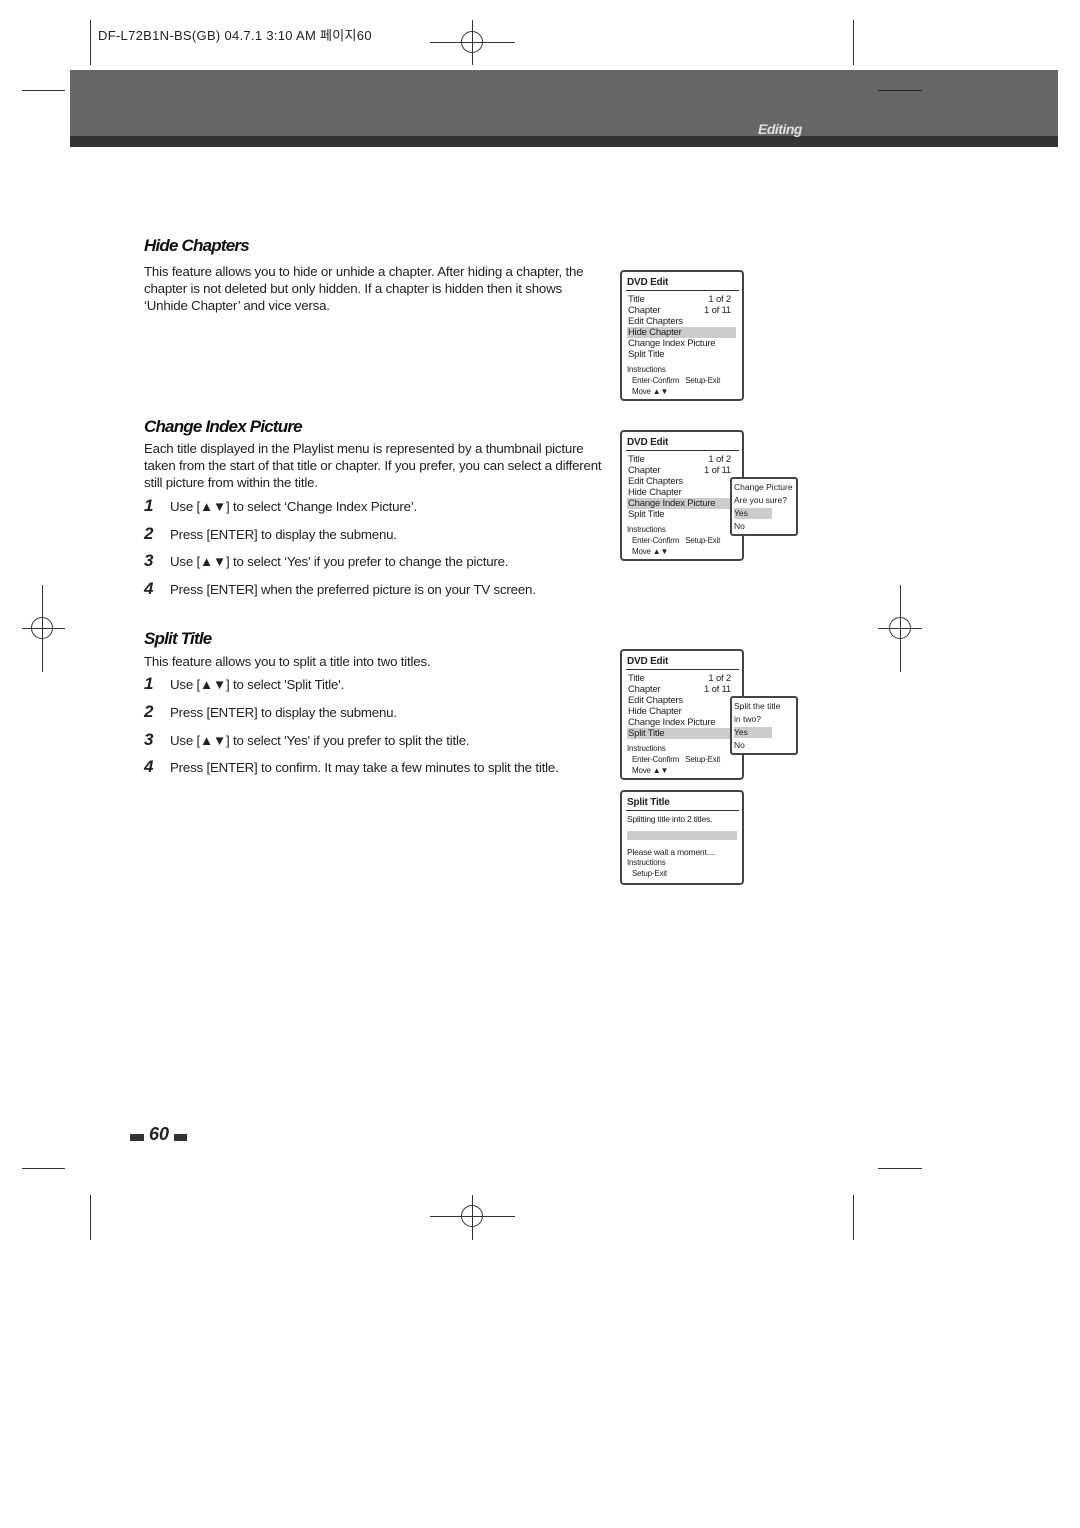  I want to click on page-number-bar-left, so click(137, 1137).